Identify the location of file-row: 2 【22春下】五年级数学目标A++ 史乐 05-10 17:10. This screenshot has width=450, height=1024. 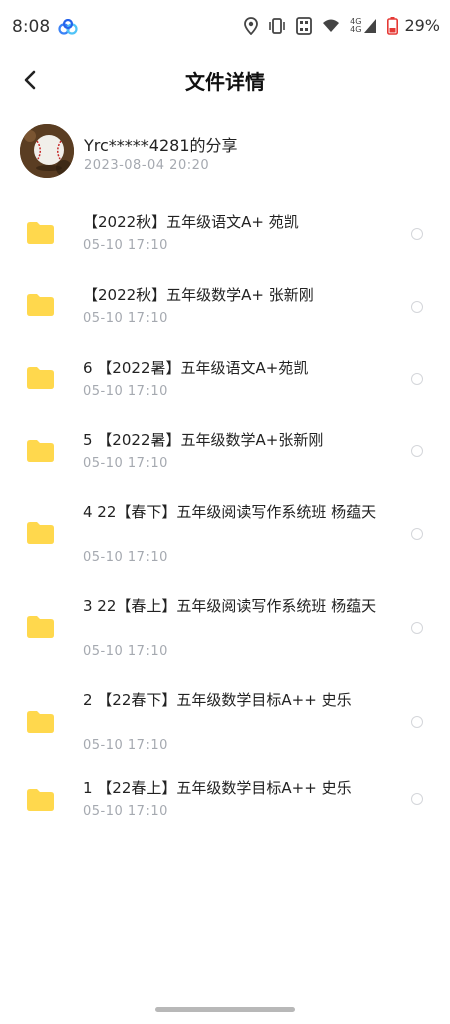
(225, 719).